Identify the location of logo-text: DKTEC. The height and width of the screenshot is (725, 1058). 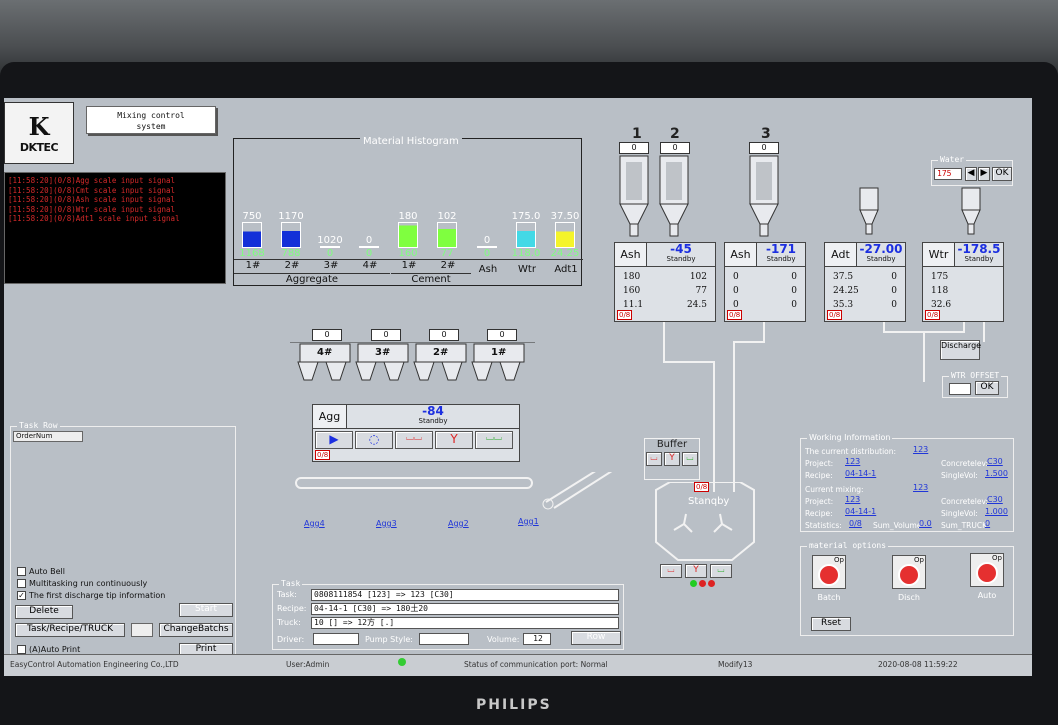
(39, 147).